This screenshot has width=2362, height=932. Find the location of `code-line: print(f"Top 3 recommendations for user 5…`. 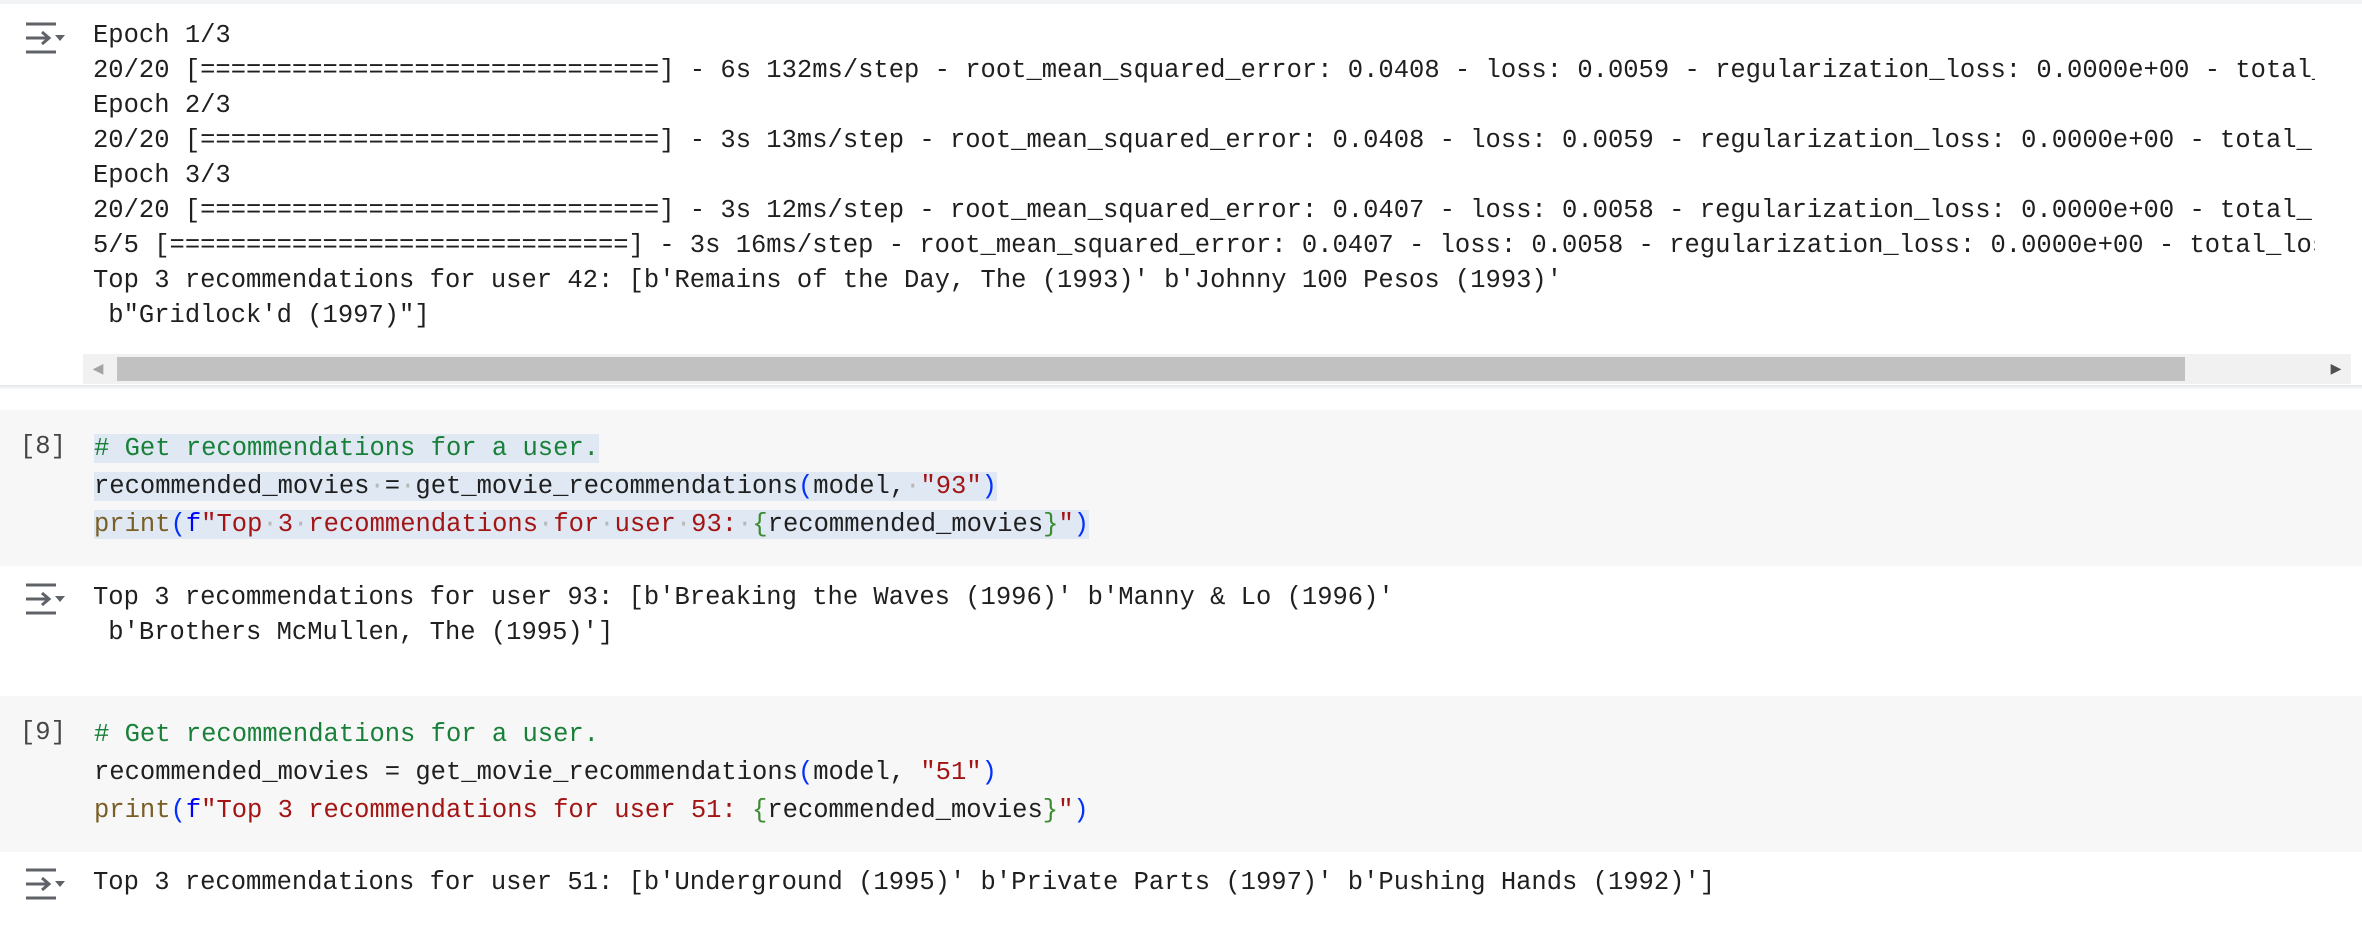

code-line: print(f"Top 3 recommendations for user 5… is located at coordinates (591, 811).